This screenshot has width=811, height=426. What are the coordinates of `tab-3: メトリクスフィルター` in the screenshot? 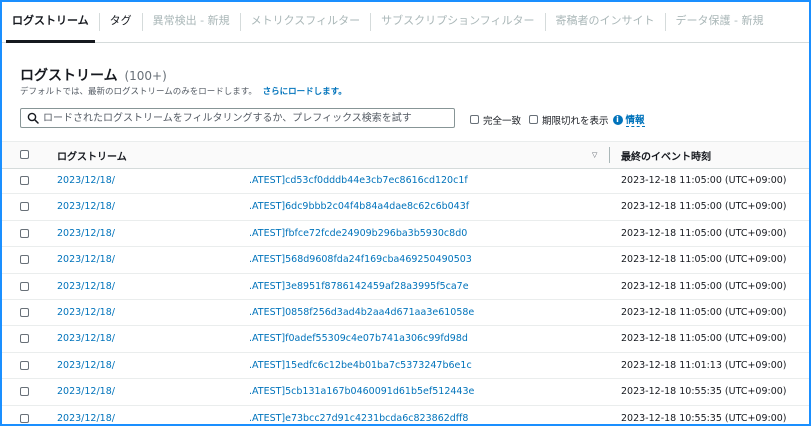 It's located at (305, 20).